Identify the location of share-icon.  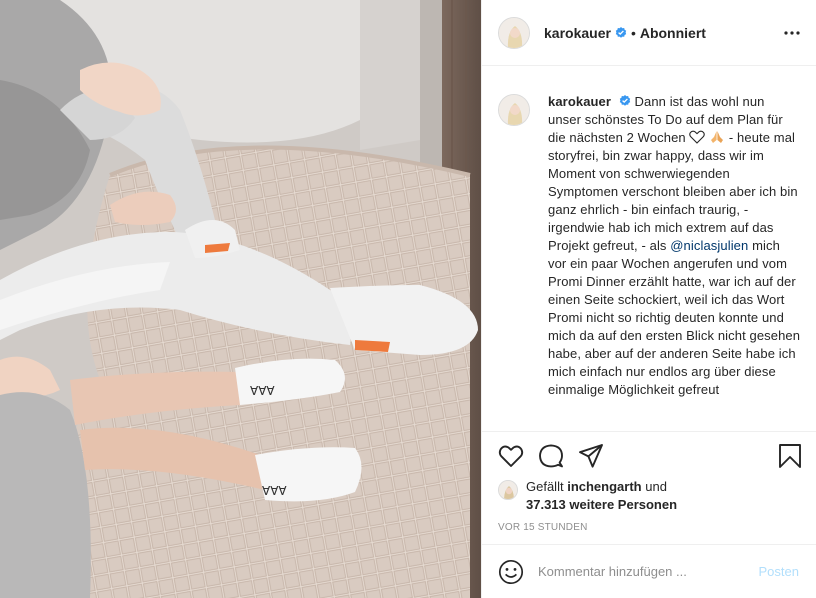
(591, 456).